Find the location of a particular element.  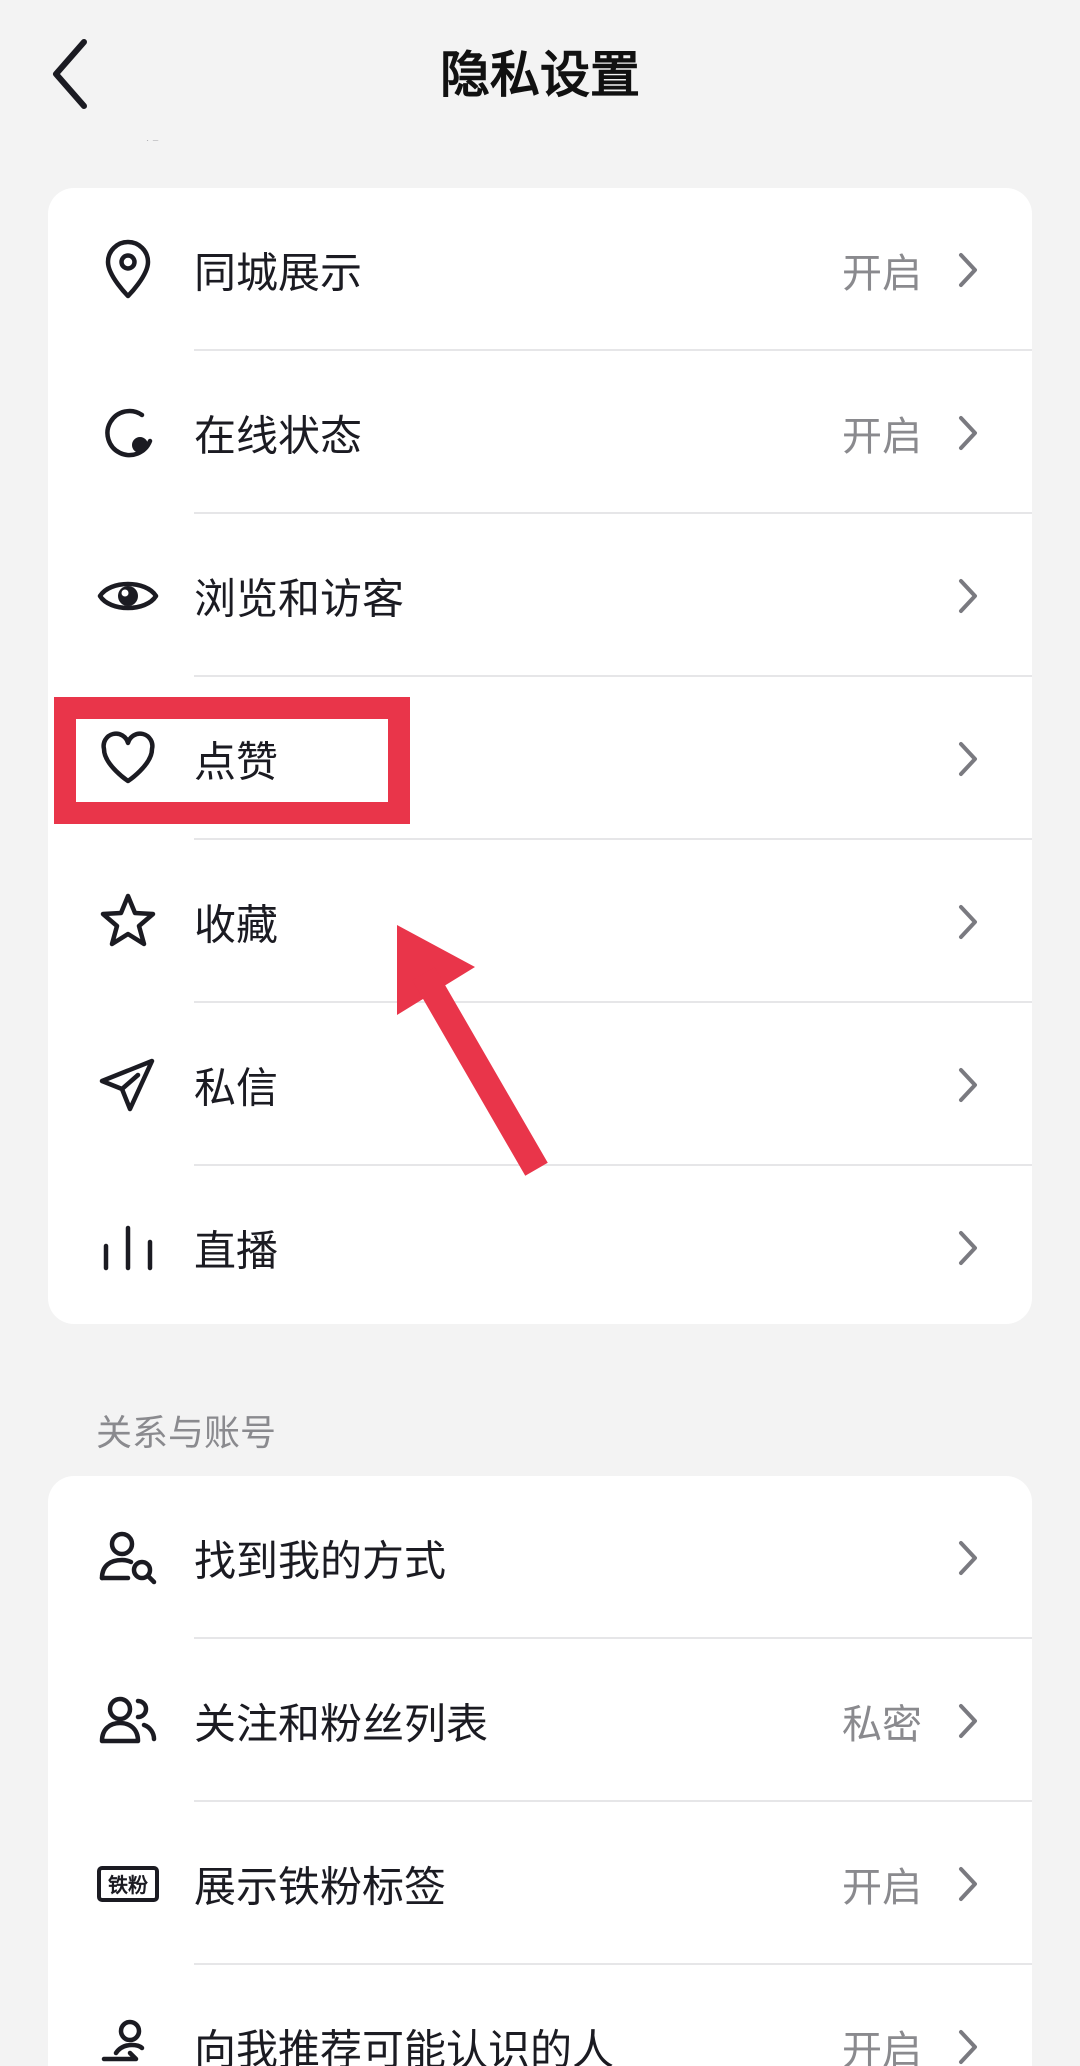

row-value: 私密 is located at coordinates (882, 1724).